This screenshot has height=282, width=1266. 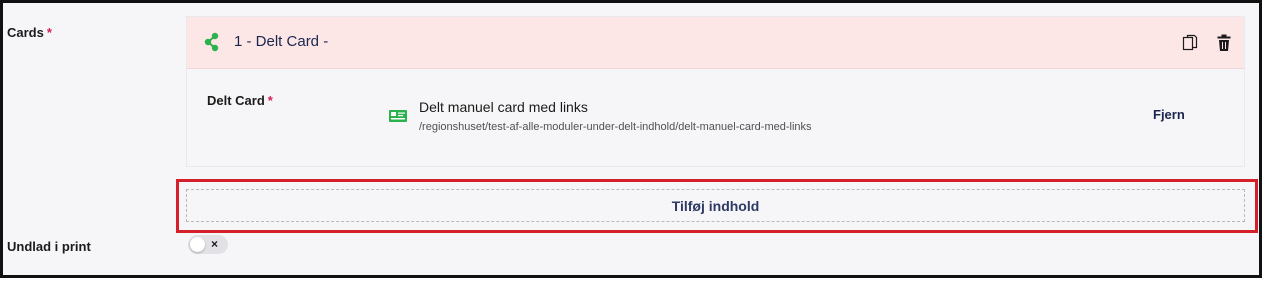 What do you see at coordinates (208, 244) in the screenshot?
I see `exclude-print-toggle: ×` at bounding box center [208, 244].